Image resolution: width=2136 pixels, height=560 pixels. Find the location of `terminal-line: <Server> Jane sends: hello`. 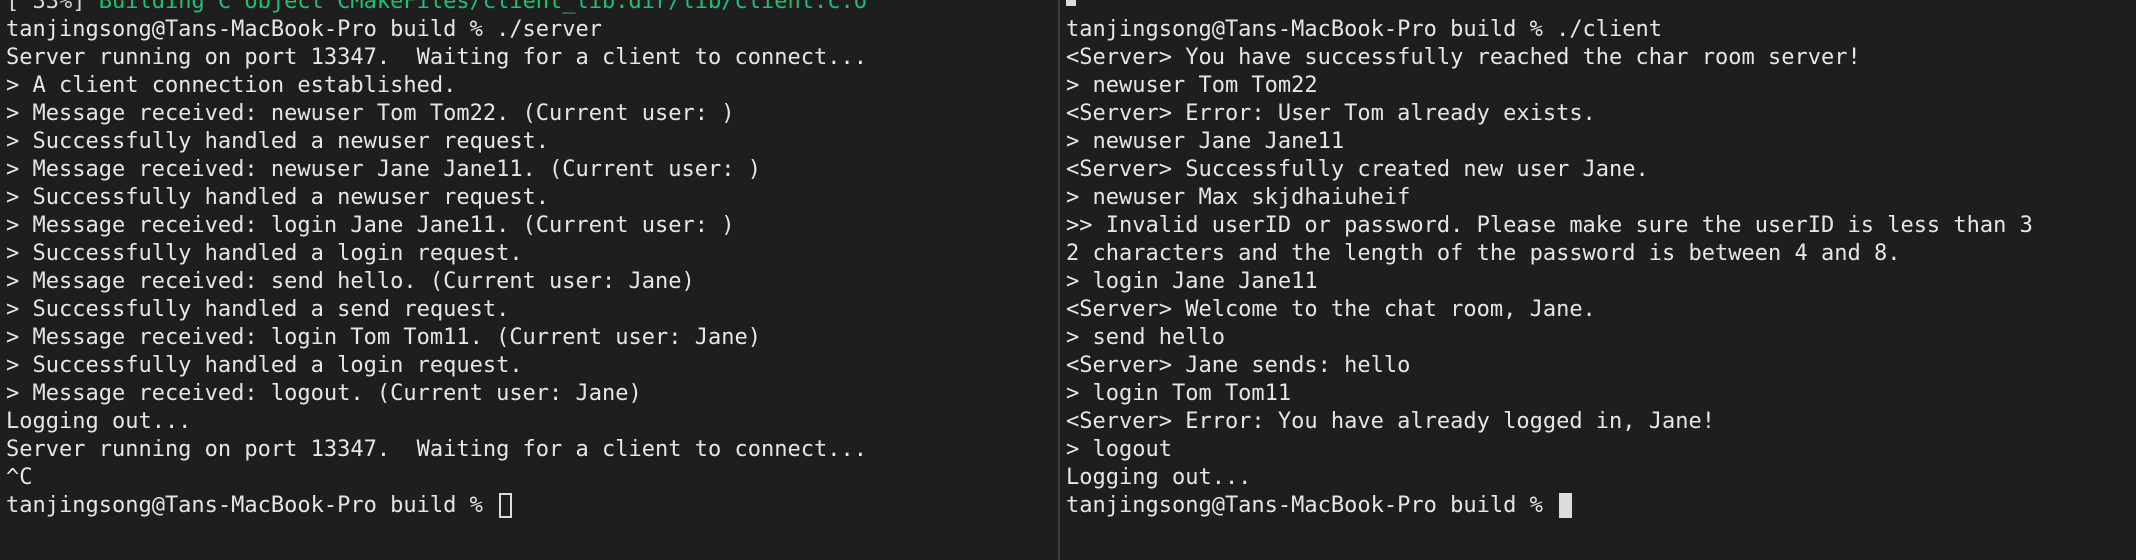

terminal-line: <Server> Jane sends: hello is located at coordinates (1238, 365).